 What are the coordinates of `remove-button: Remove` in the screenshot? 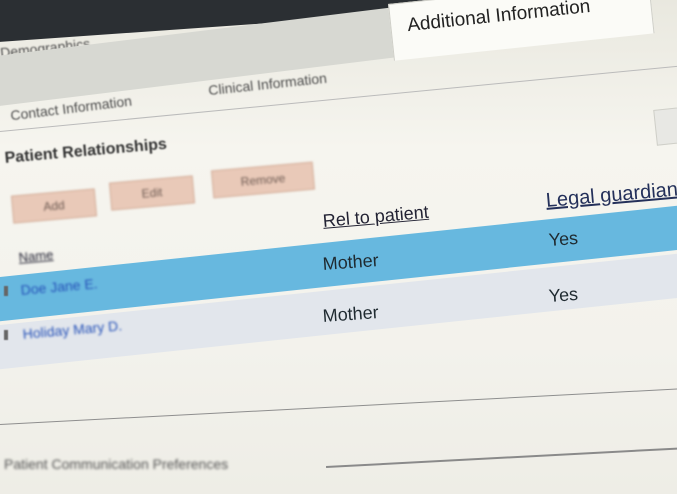 It's located at (263, 180).